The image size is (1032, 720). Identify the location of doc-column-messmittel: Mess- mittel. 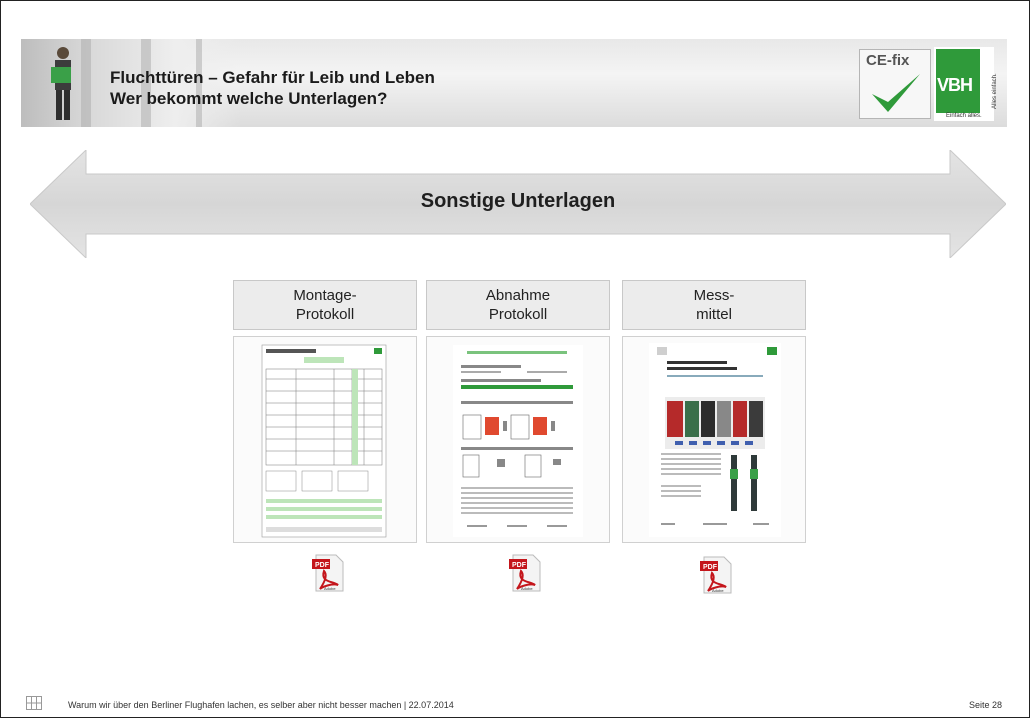
(714, 411).